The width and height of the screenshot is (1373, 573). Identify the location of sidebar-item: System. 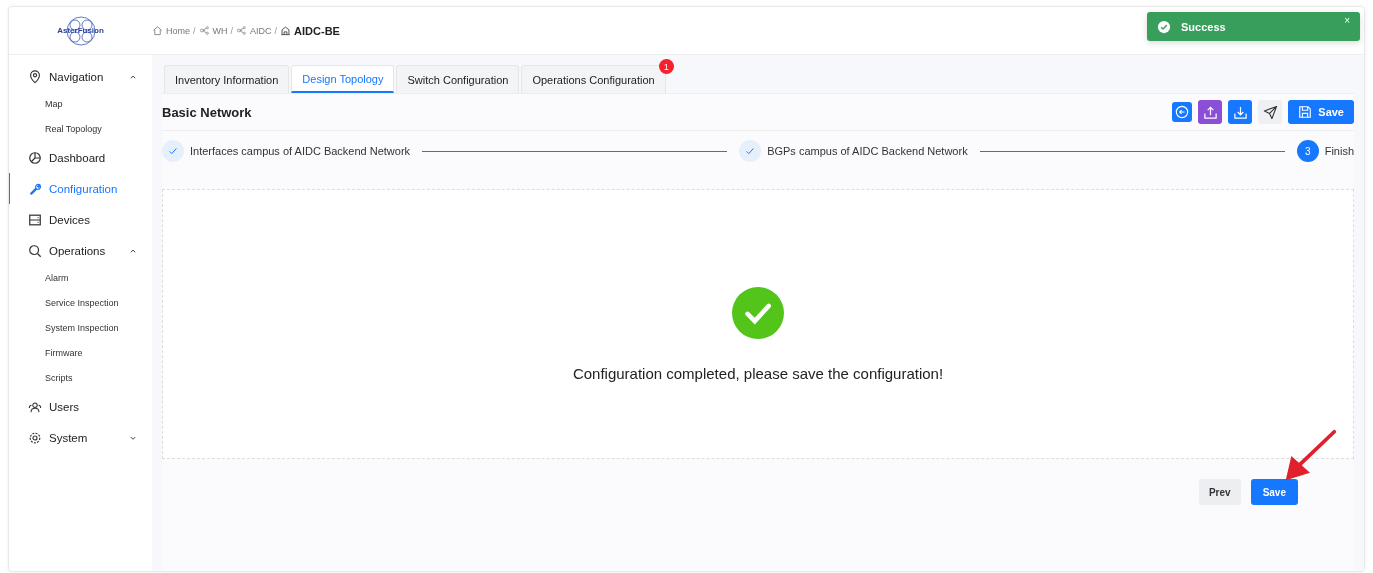
(80, 437).